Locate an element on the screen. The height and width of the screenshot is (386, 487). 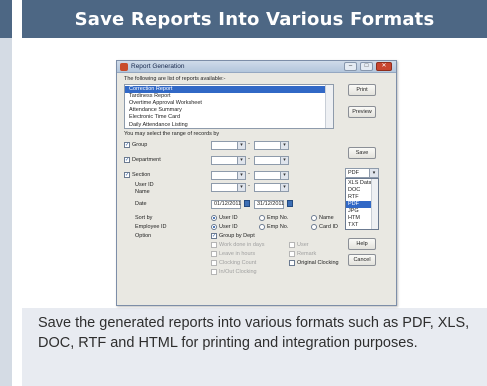
name-label: Name is located at coordinates (142, 192).